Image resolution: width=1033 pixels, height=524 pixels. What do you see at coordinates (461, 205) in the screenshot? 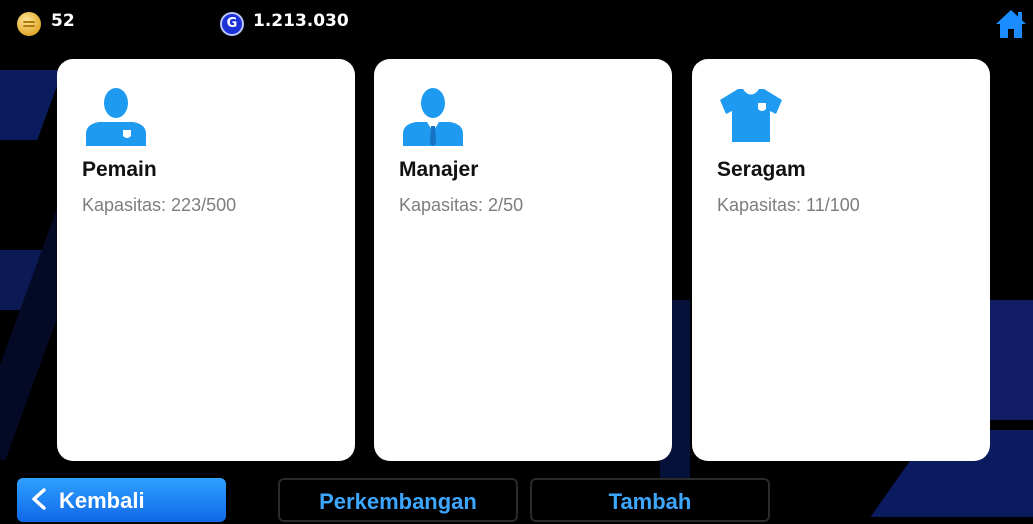
I see `card-capacity: Kapasitas: 2/50` at bounding box center [461, 205].